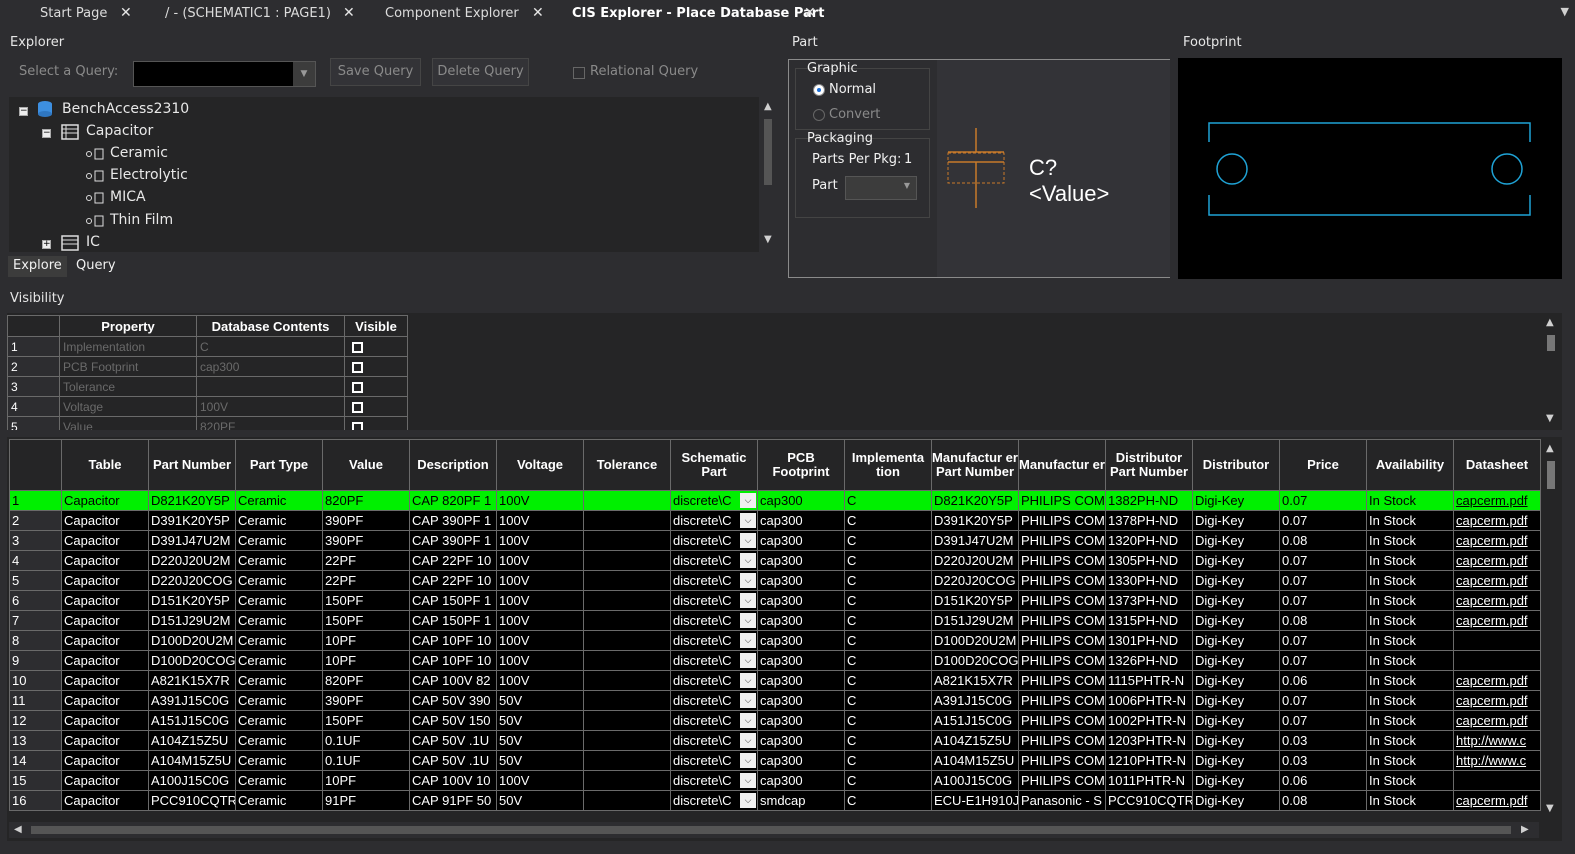 The height and width of the screenshot is (854, 1575). I want to click on tree-node-capacitor: Capacitor, so click(119, 131).